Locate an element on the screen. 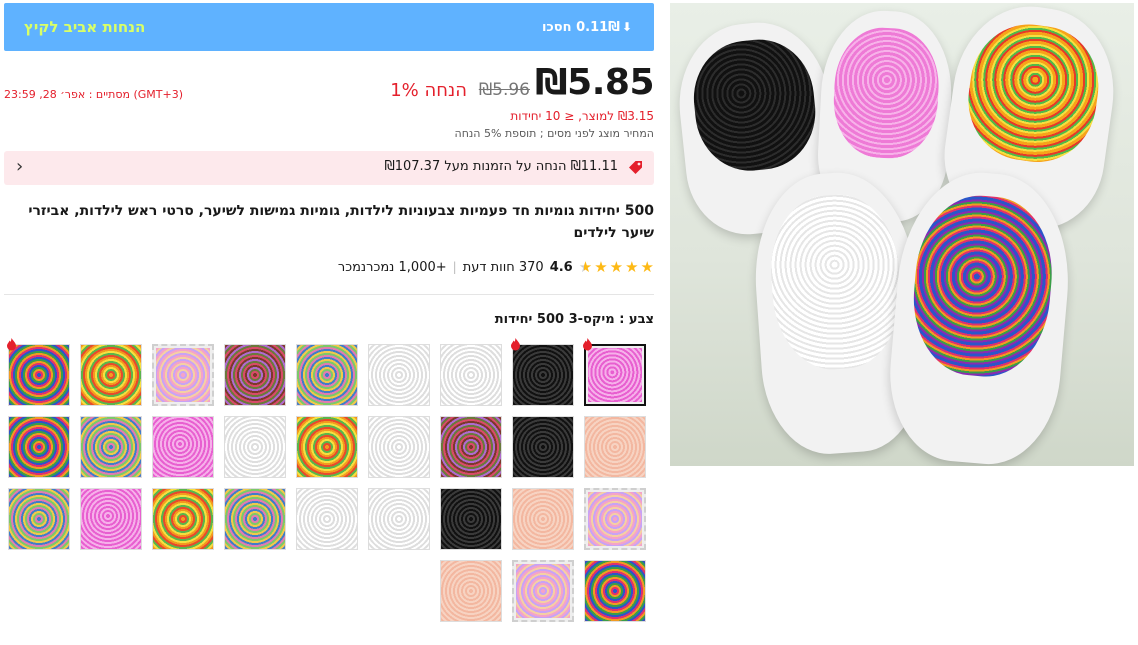 This screenshot has width=1138, height=645. tax-note: המחיר מוצג לפני מסים ; תוספת 5% הנחה is located at coordinates (554, 133).